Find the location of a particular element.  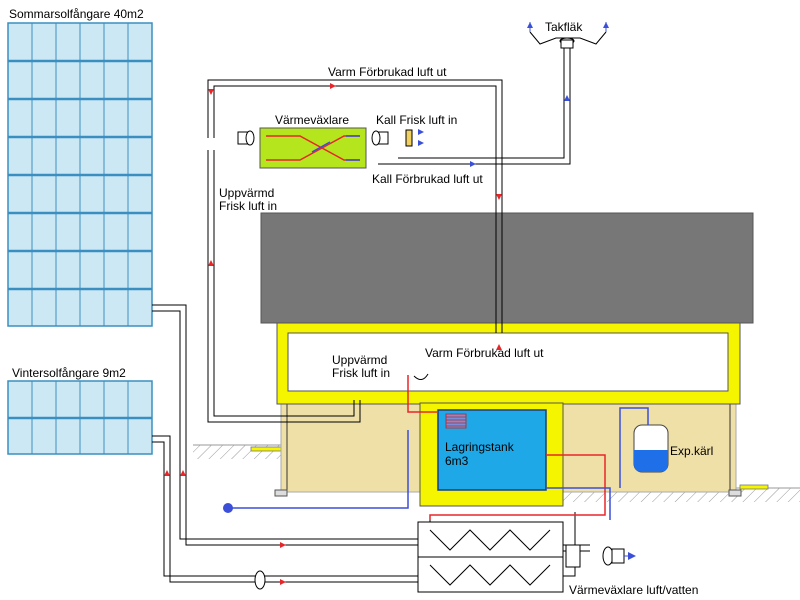

cold-exhaust-out-label: Kall Förbrukad luft ut is located at coordinates (427, 179).